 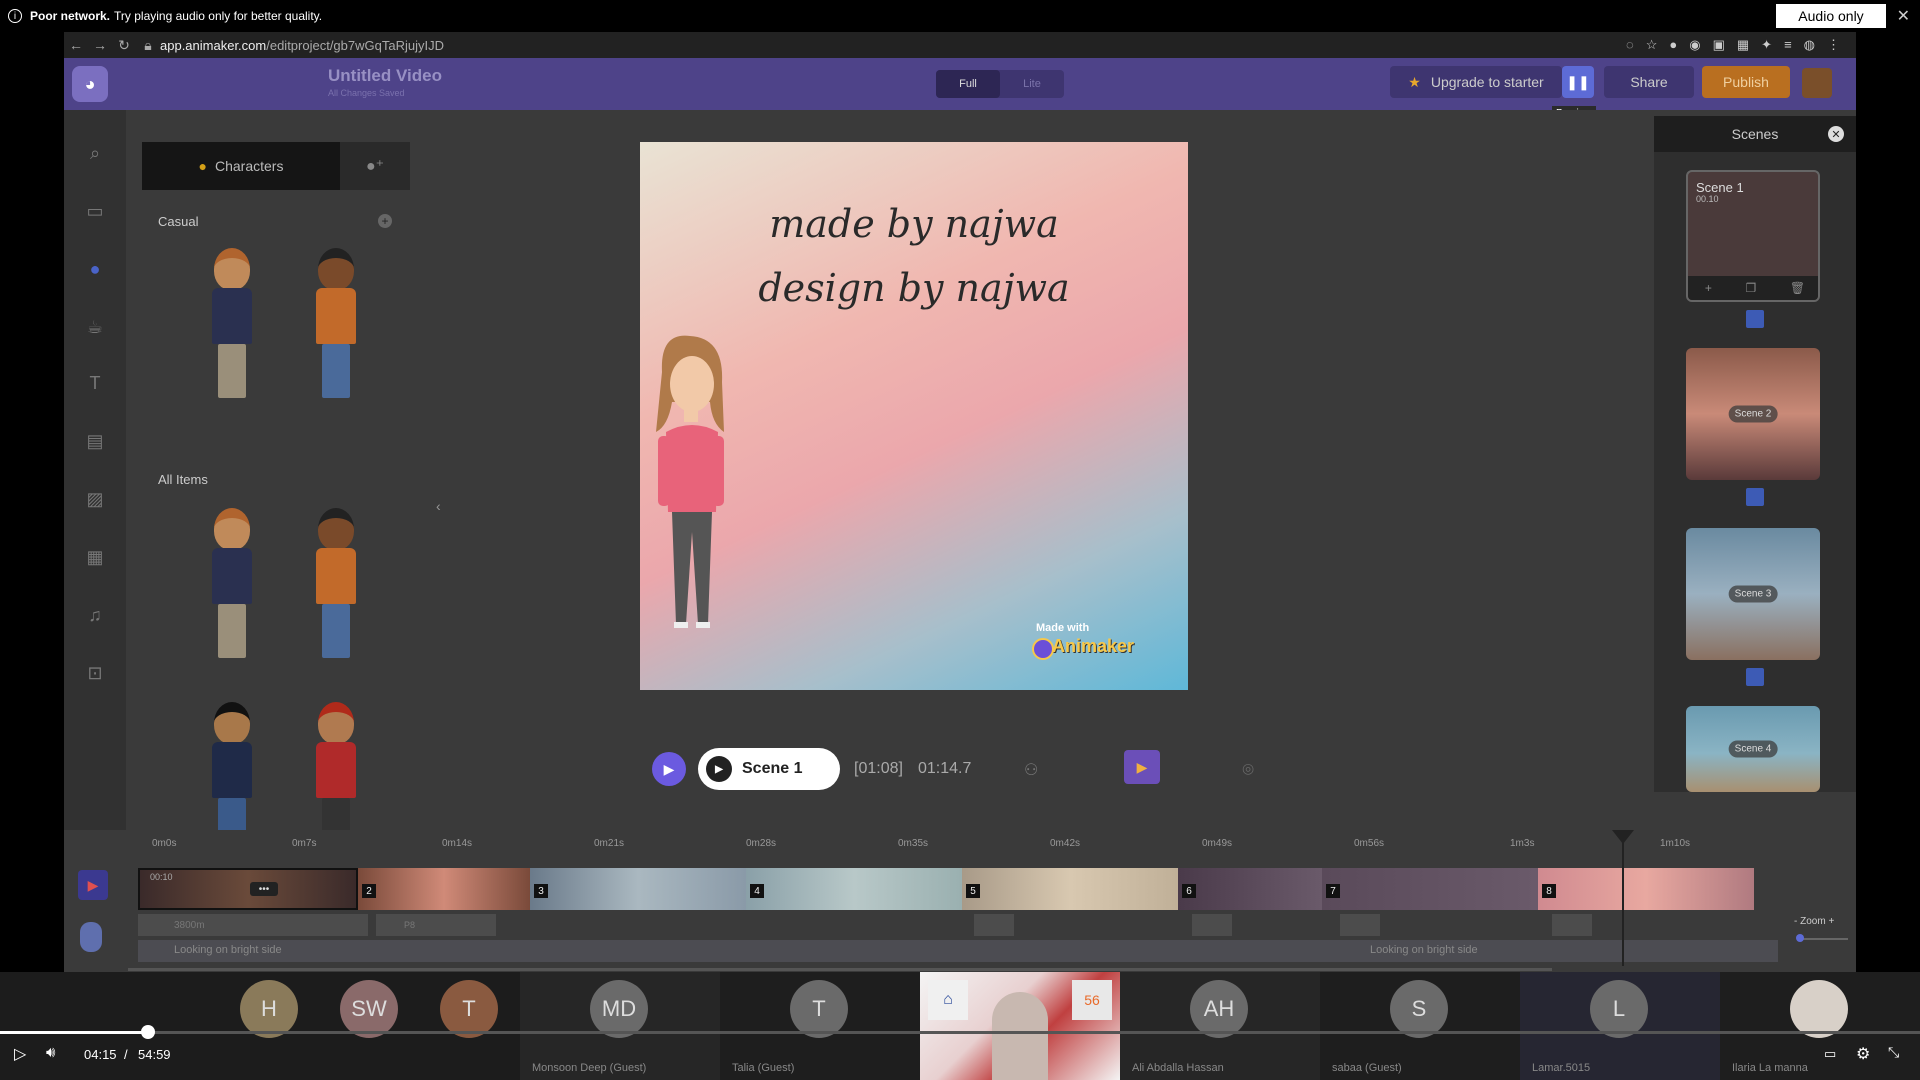 I want to click on audio-track, so click(x=958, y=951).